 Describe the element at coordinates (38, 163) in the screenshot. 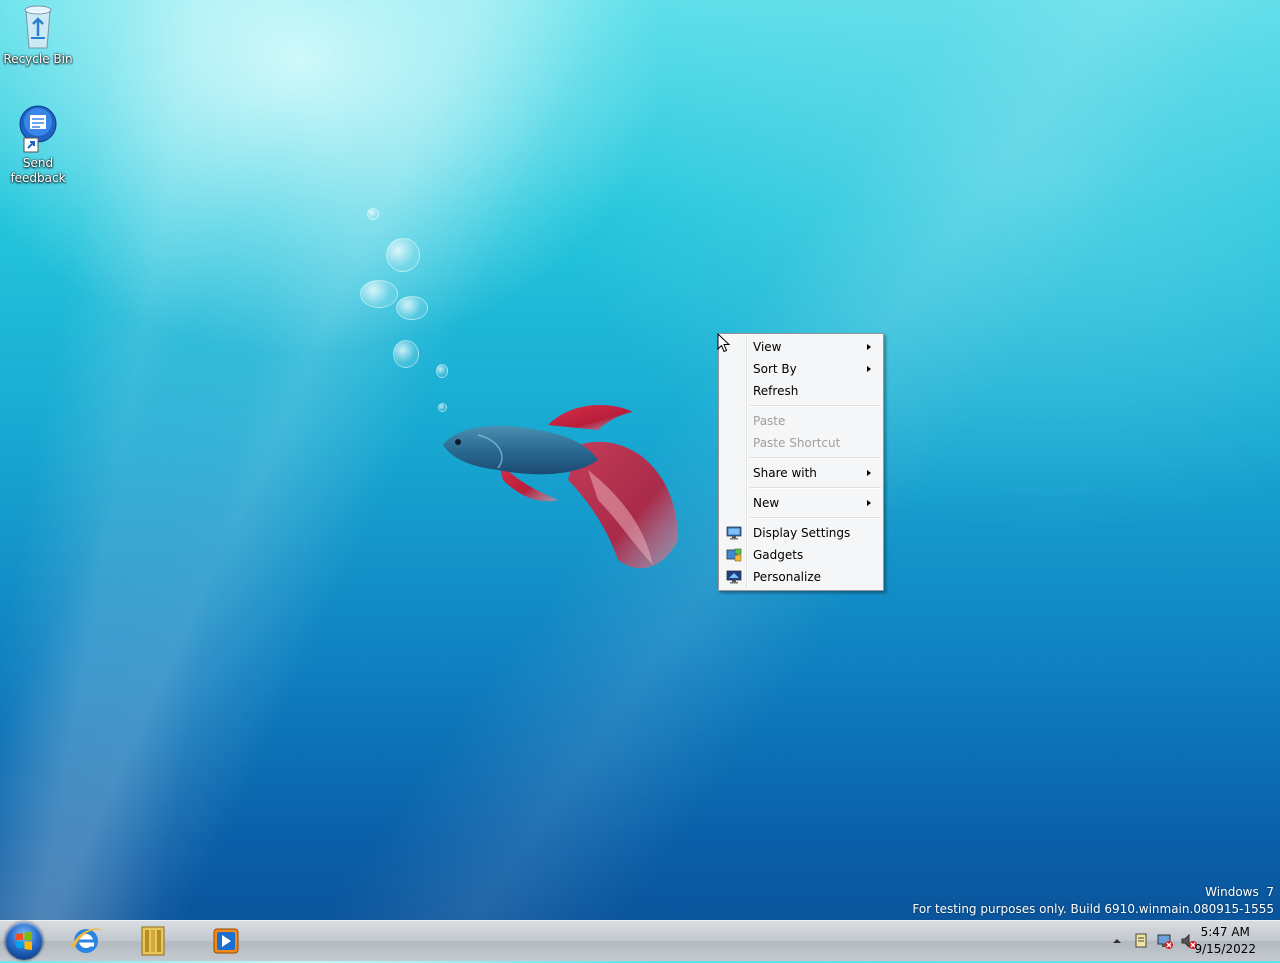

I see `send-feedback-label-line1: Send` at that location.